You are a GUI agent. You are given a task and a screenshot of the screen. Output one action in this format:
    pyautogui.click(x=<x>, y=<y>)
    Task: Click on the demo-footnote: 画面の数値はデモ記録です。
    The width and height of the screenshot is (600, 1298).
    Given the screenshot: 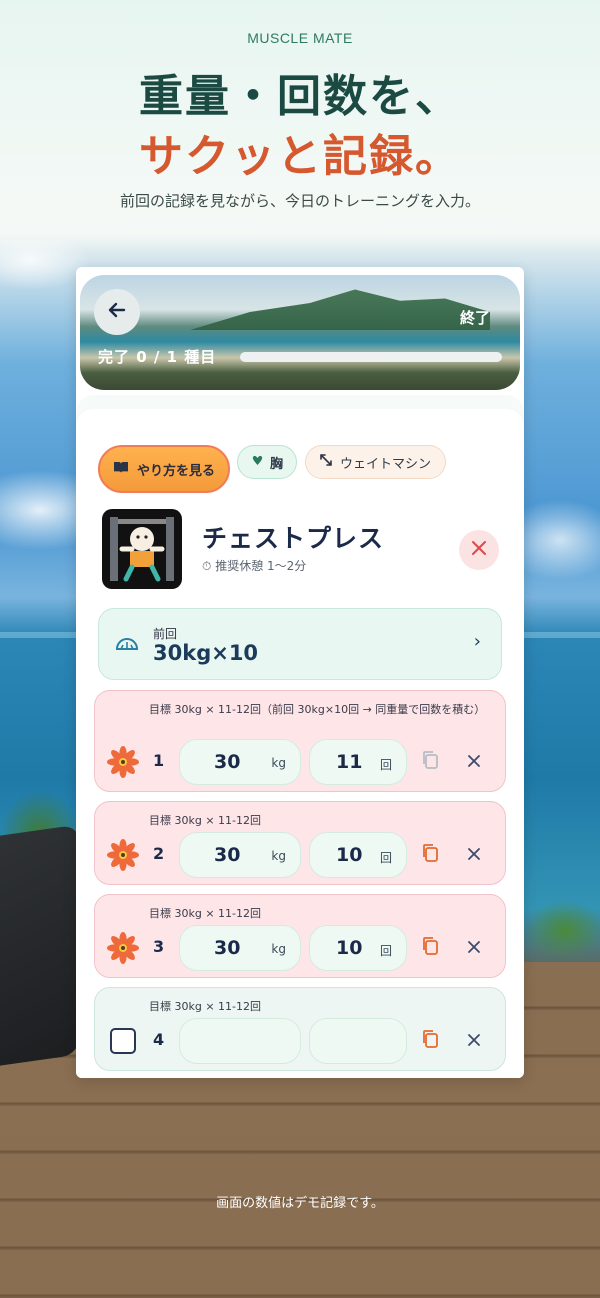 What is the action you would take?
    pyautogui.click(x=300, y=1203)
    